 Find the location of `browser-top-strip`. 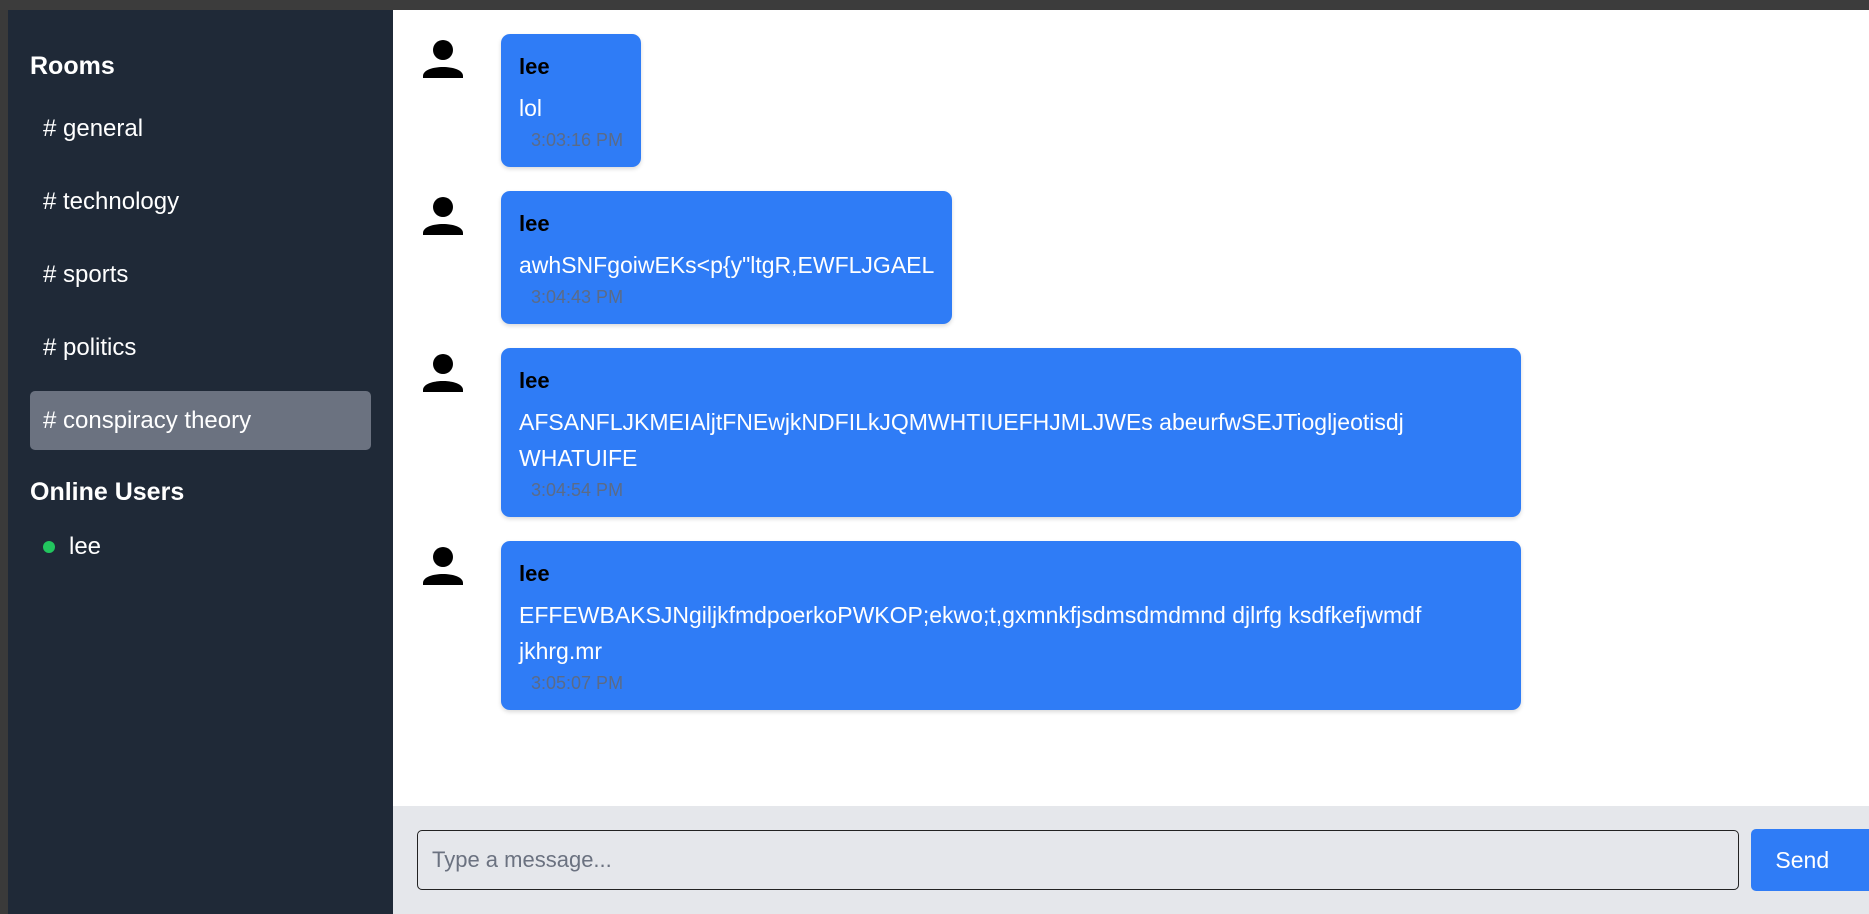

browser-top-strip is located at coordinates (934, 5).